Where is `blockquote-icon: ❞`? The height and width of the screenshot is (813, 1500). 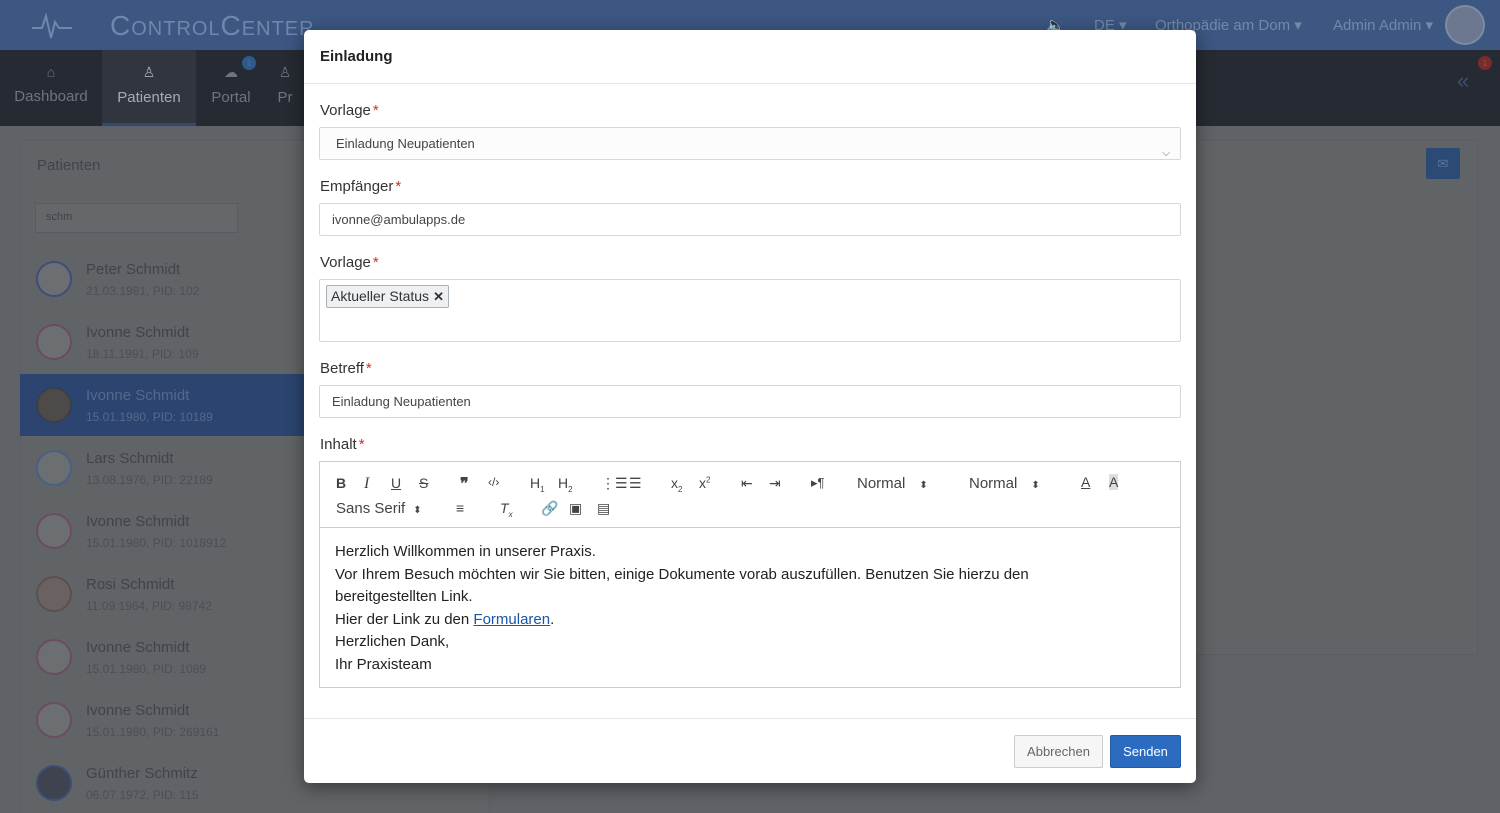 blockquote-icon: ❞ is located at coordinates (464, 484).